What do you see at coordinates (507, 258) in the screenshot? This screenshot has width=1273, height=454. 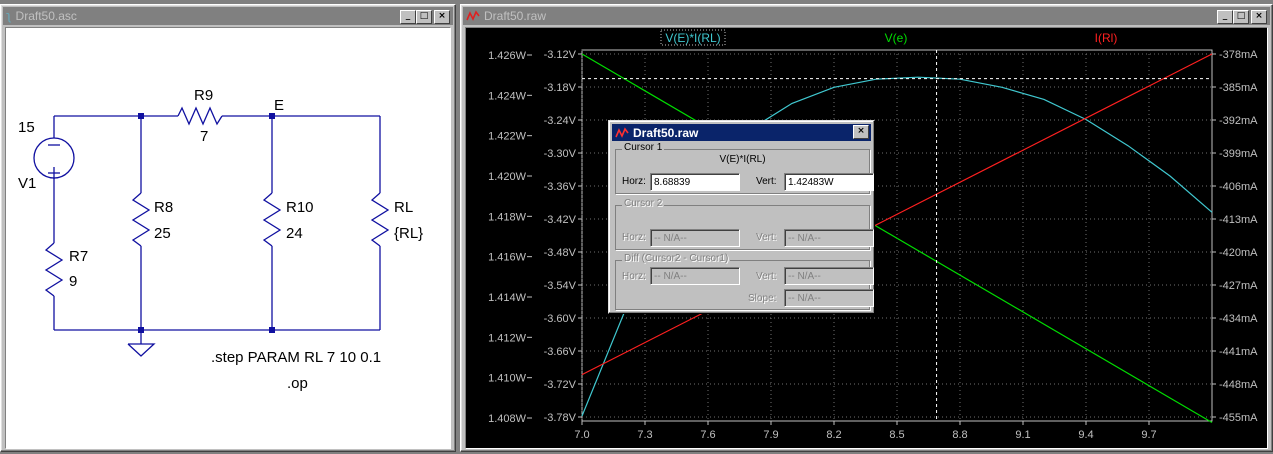 I see `left-axis-tick-label: 1.416W` at bounding box center [507, 258].